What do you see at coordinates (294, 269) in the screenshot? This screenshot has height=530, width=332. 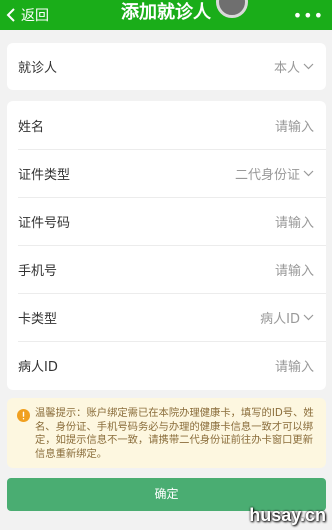 I see `phone-input: 请输入` at bounding box center [294, 269].